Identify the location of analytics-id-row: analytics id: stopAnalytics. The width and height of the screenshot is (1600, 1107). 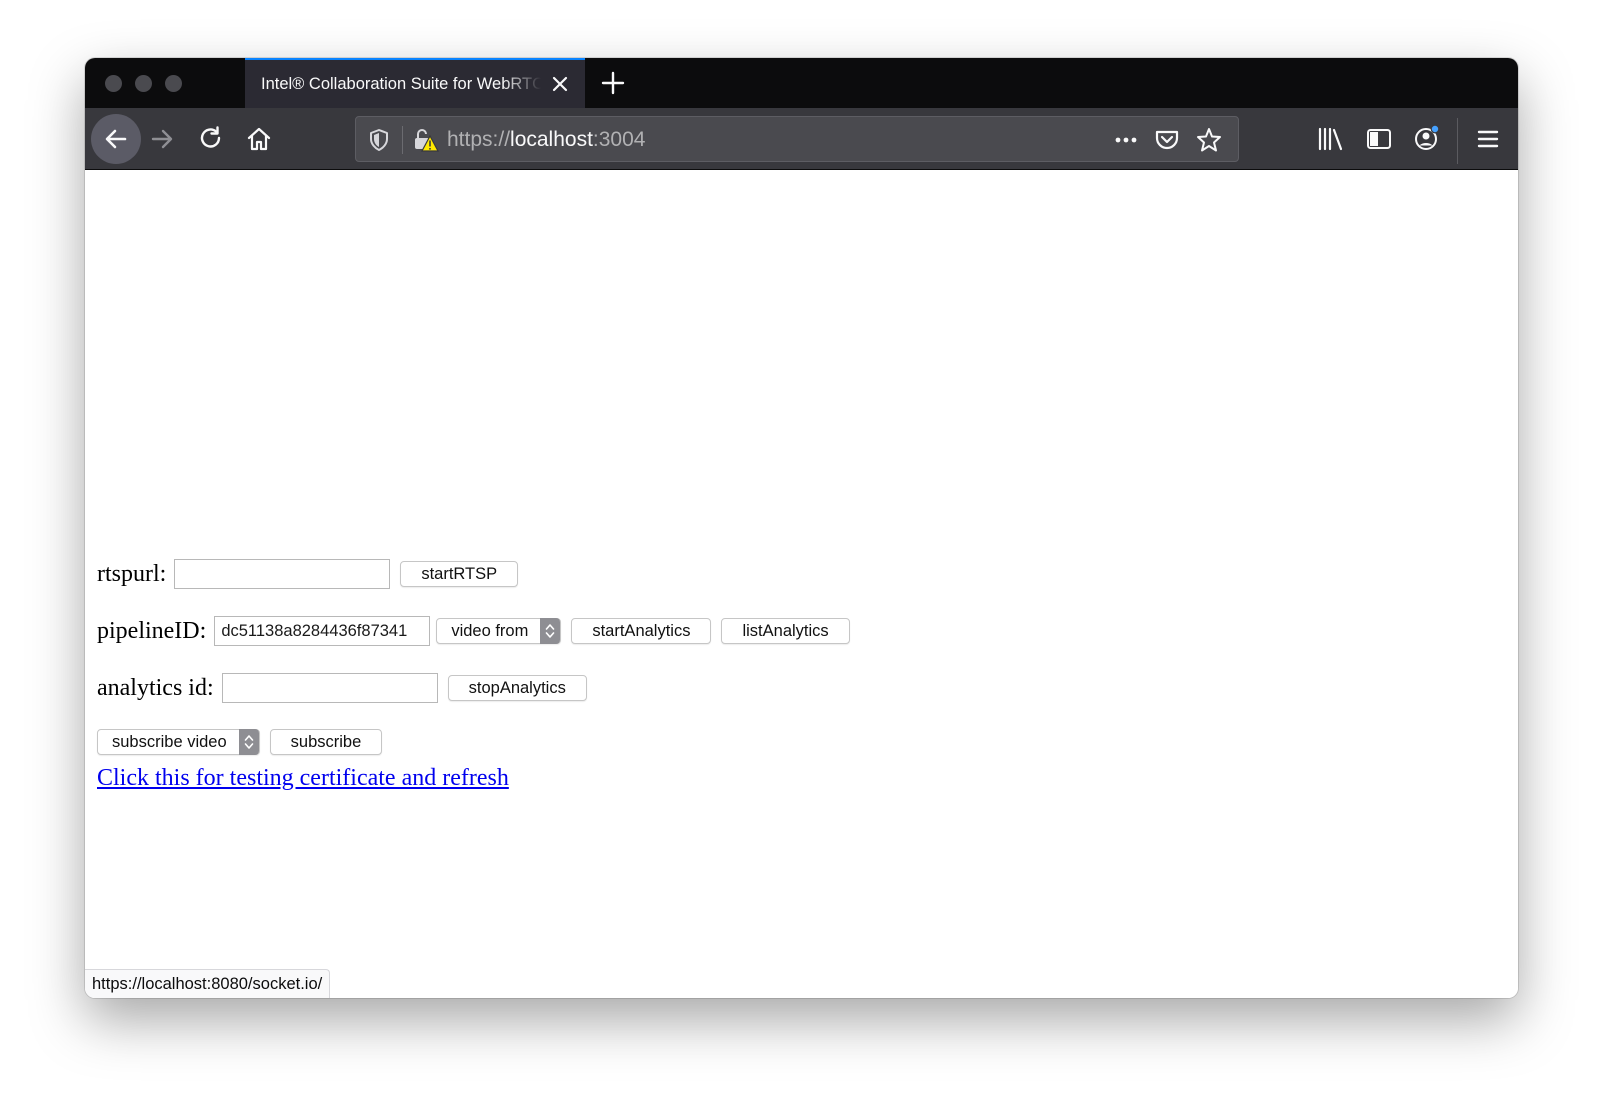
(342, 688).